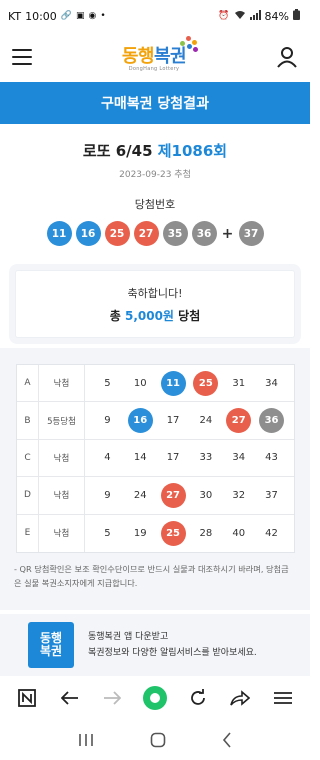  I want to click on ticket-row: B 5등당첨 9 16 17 24 27 36, so click(155, 421).